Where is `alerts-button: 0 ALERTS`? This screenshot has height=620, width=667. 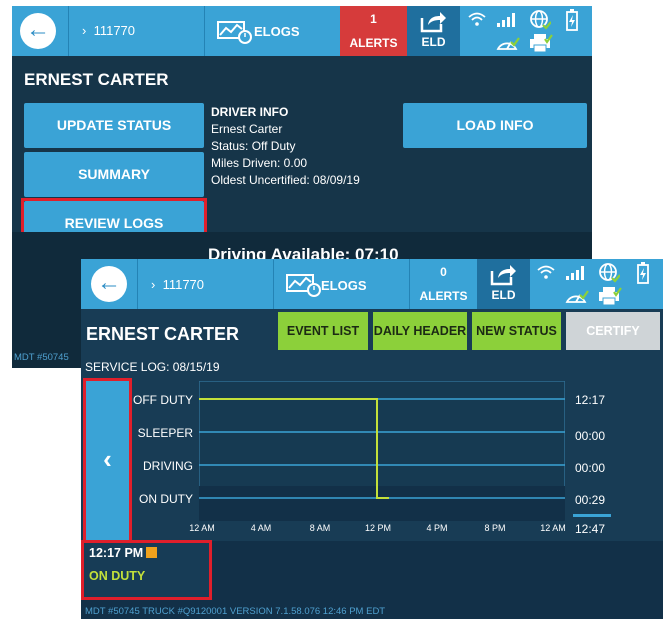
alerts-button: 0 ALERTS is located at coordinates (443, 284).